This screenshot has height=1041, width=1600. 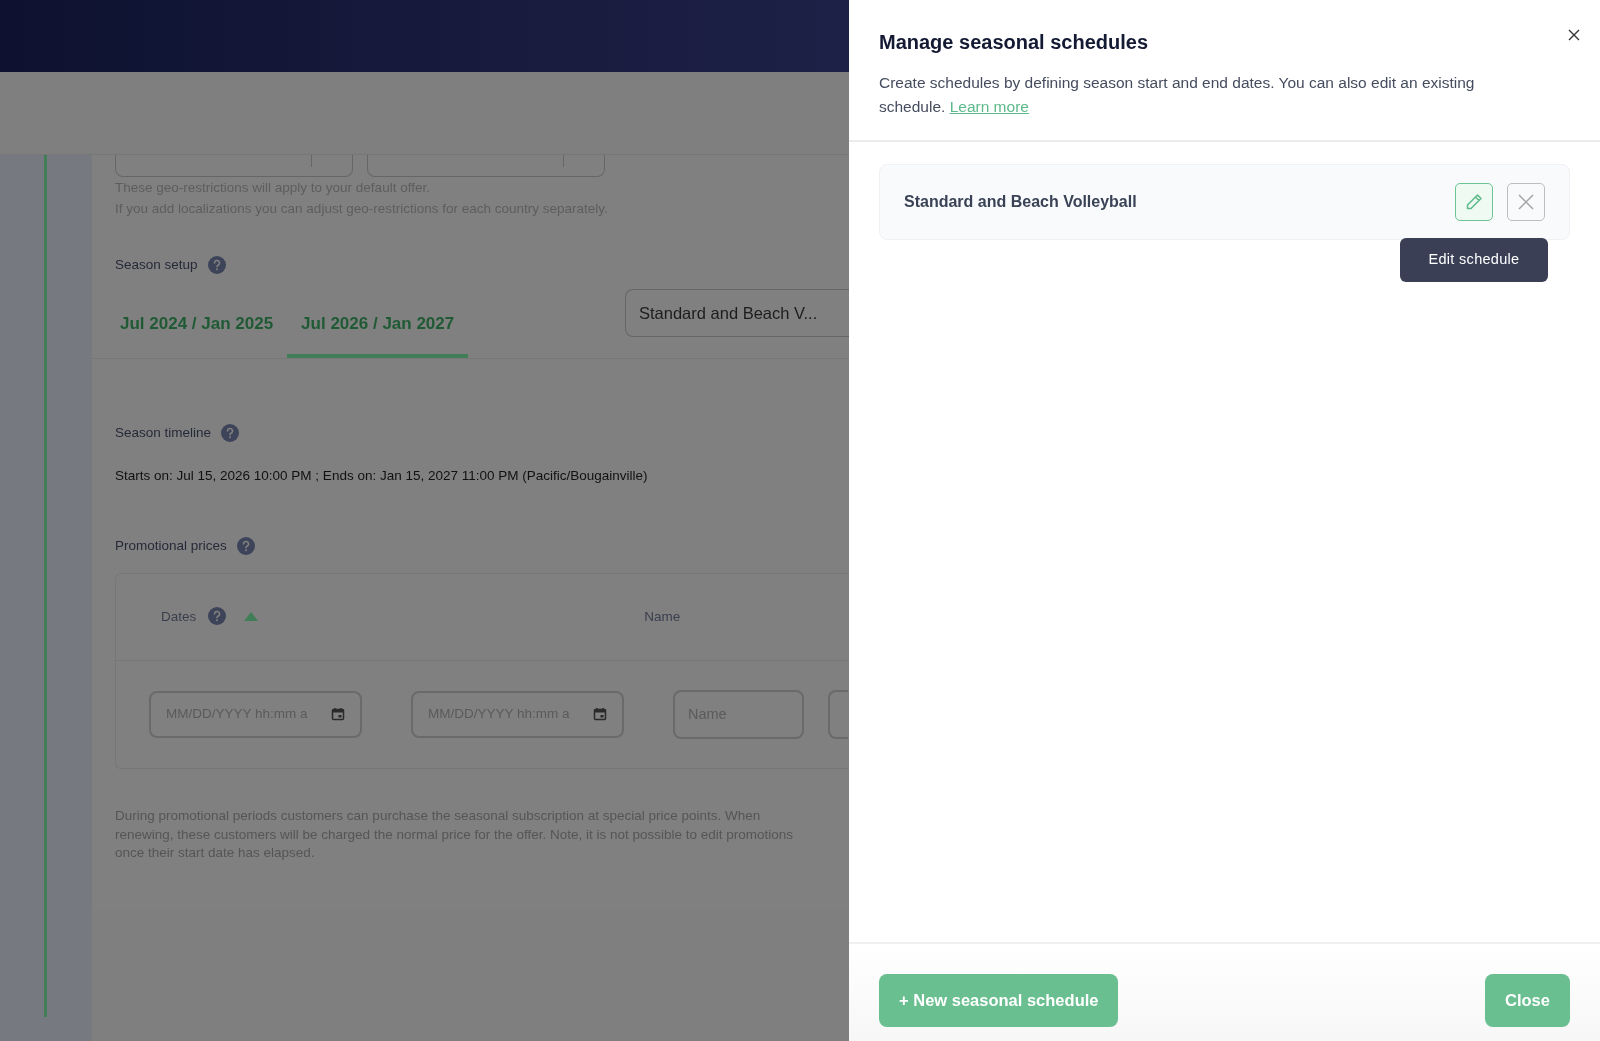 What do you see at coordinates (378, 329) in the screenshot?
I see `season-tab: Jul 2026 / Jan 2027` at bounding box center [378, 329].